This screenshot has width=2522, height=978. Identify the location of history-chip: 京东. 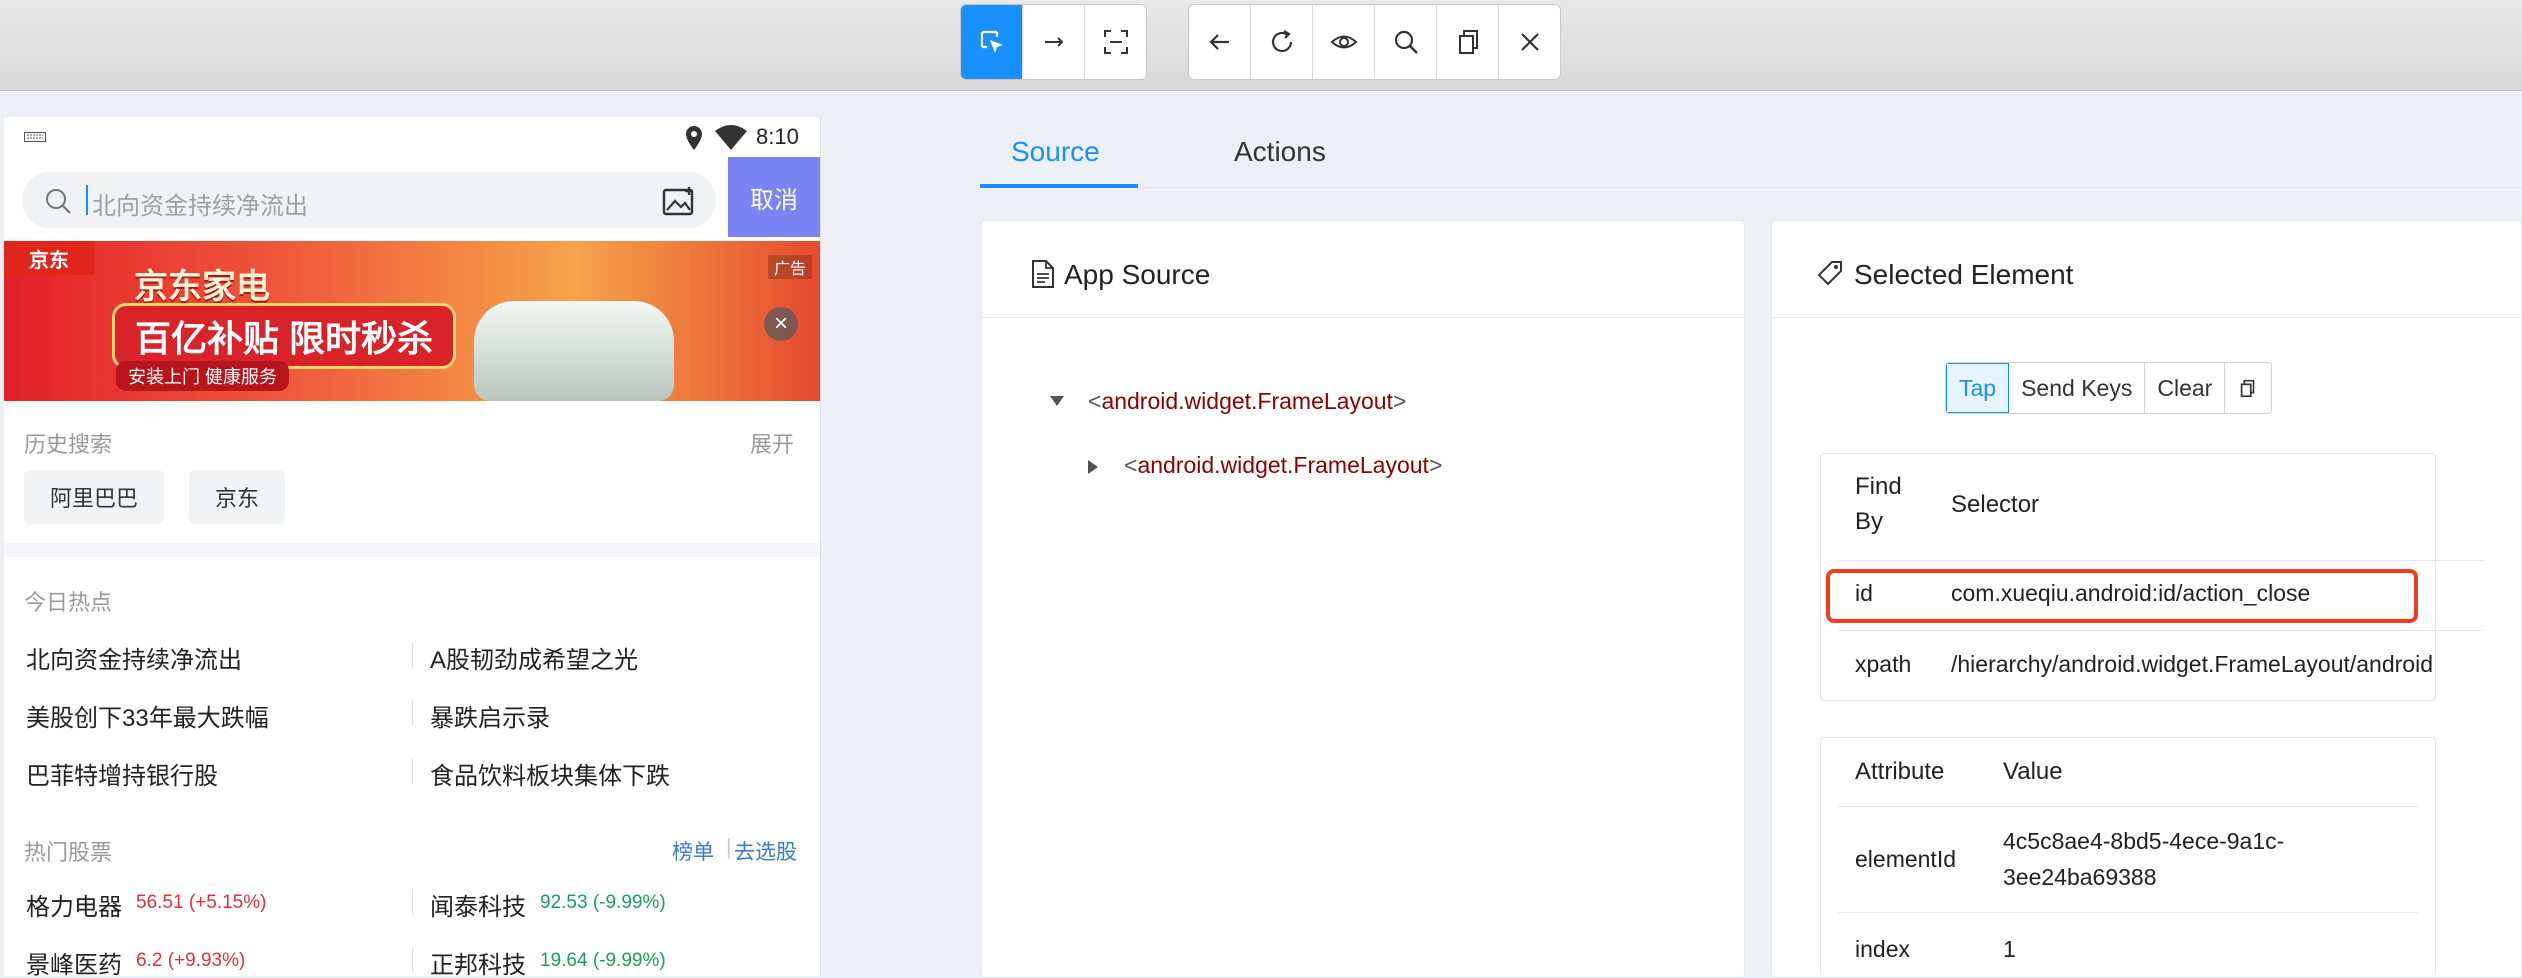
(237, 497).